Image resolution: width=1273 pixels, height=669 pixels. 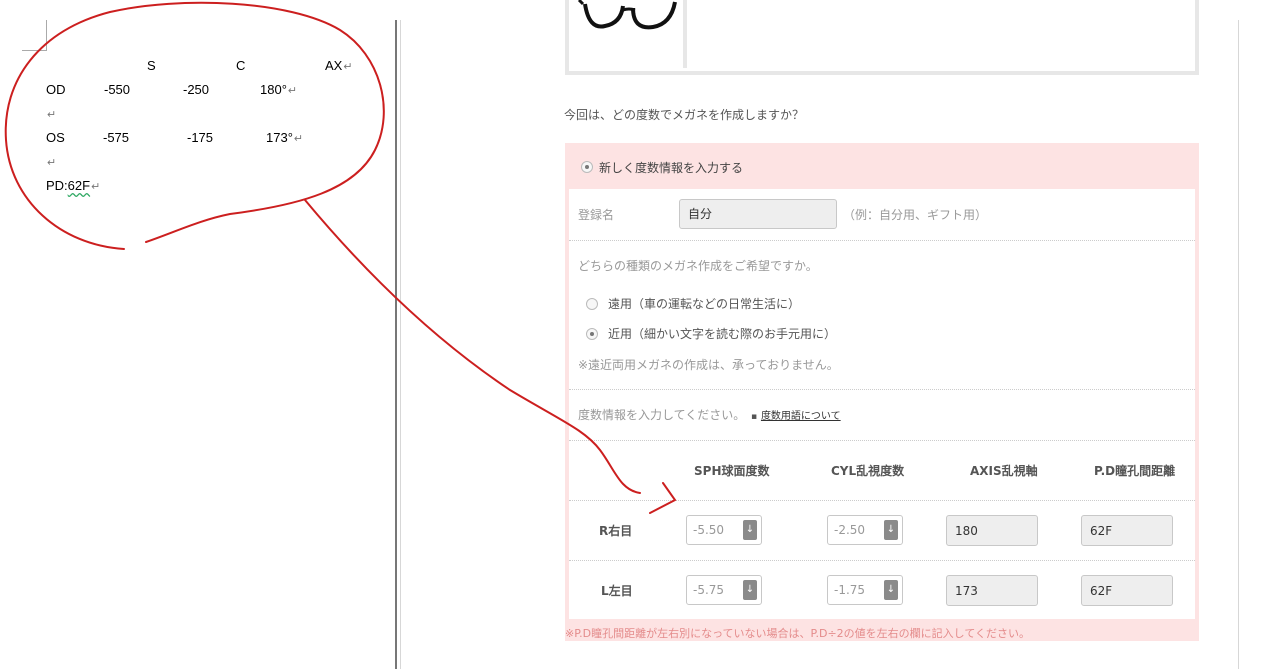 What do you see at coordinates (698, 266) in the screenshot?
I see `type-question: どちらの種類のメガネ作成をご希望ですか。` at bounding box center [698, 266].